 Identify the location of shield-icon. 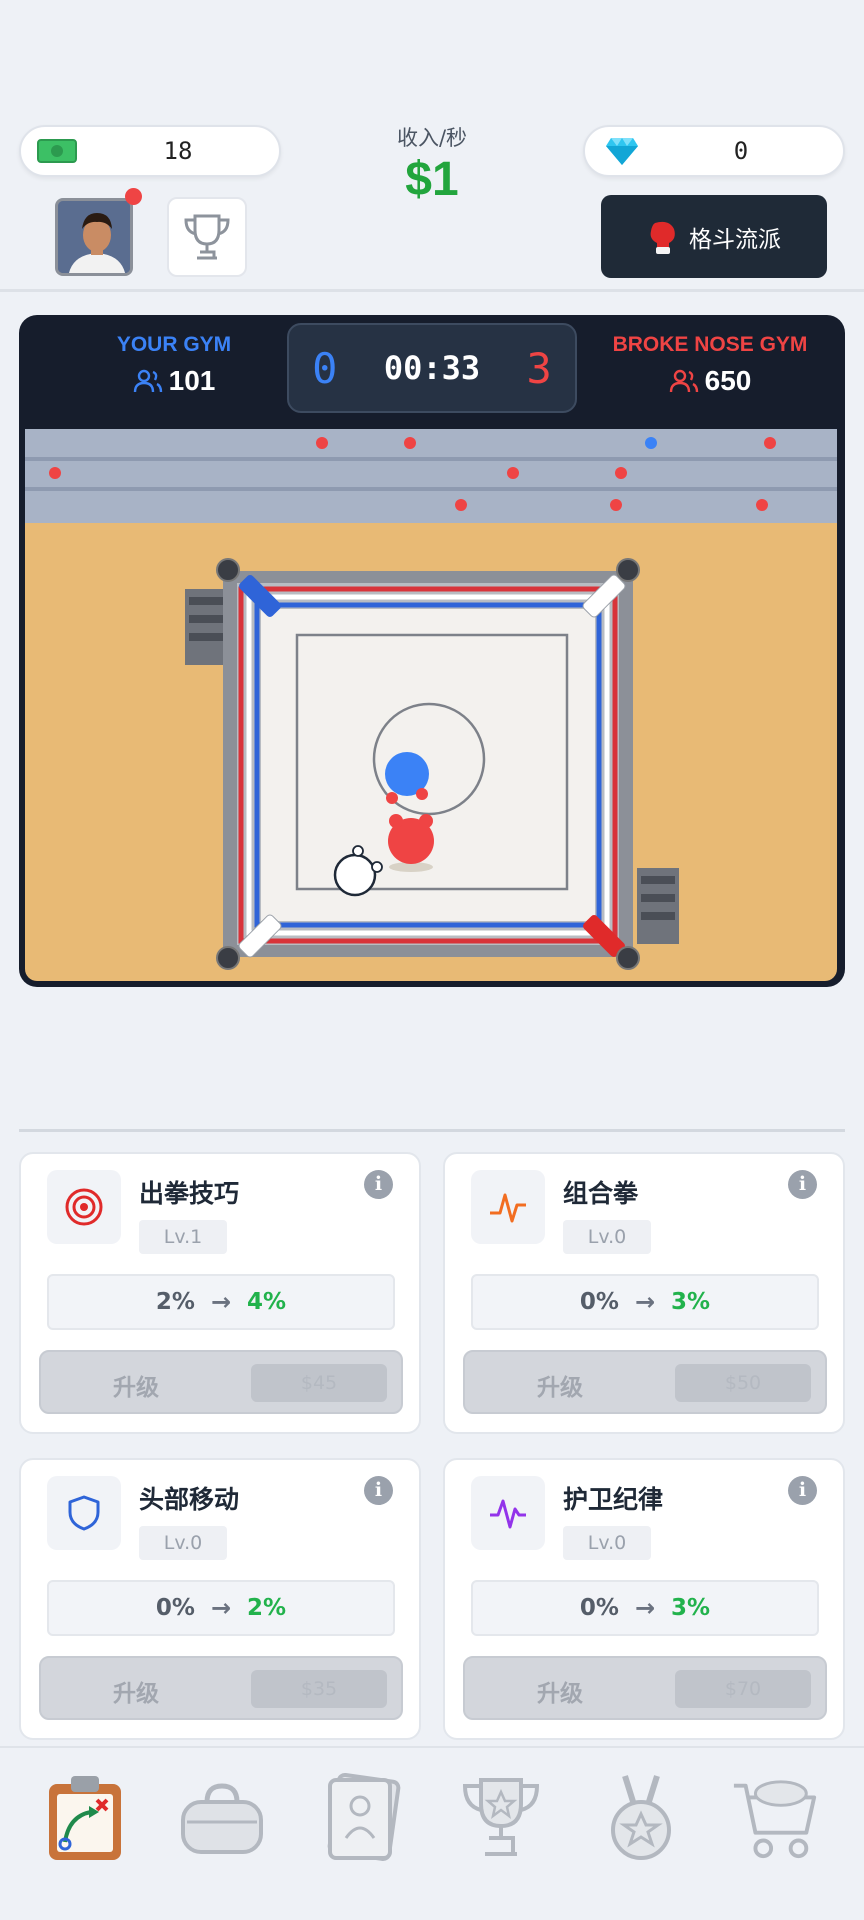
(84, 1513).